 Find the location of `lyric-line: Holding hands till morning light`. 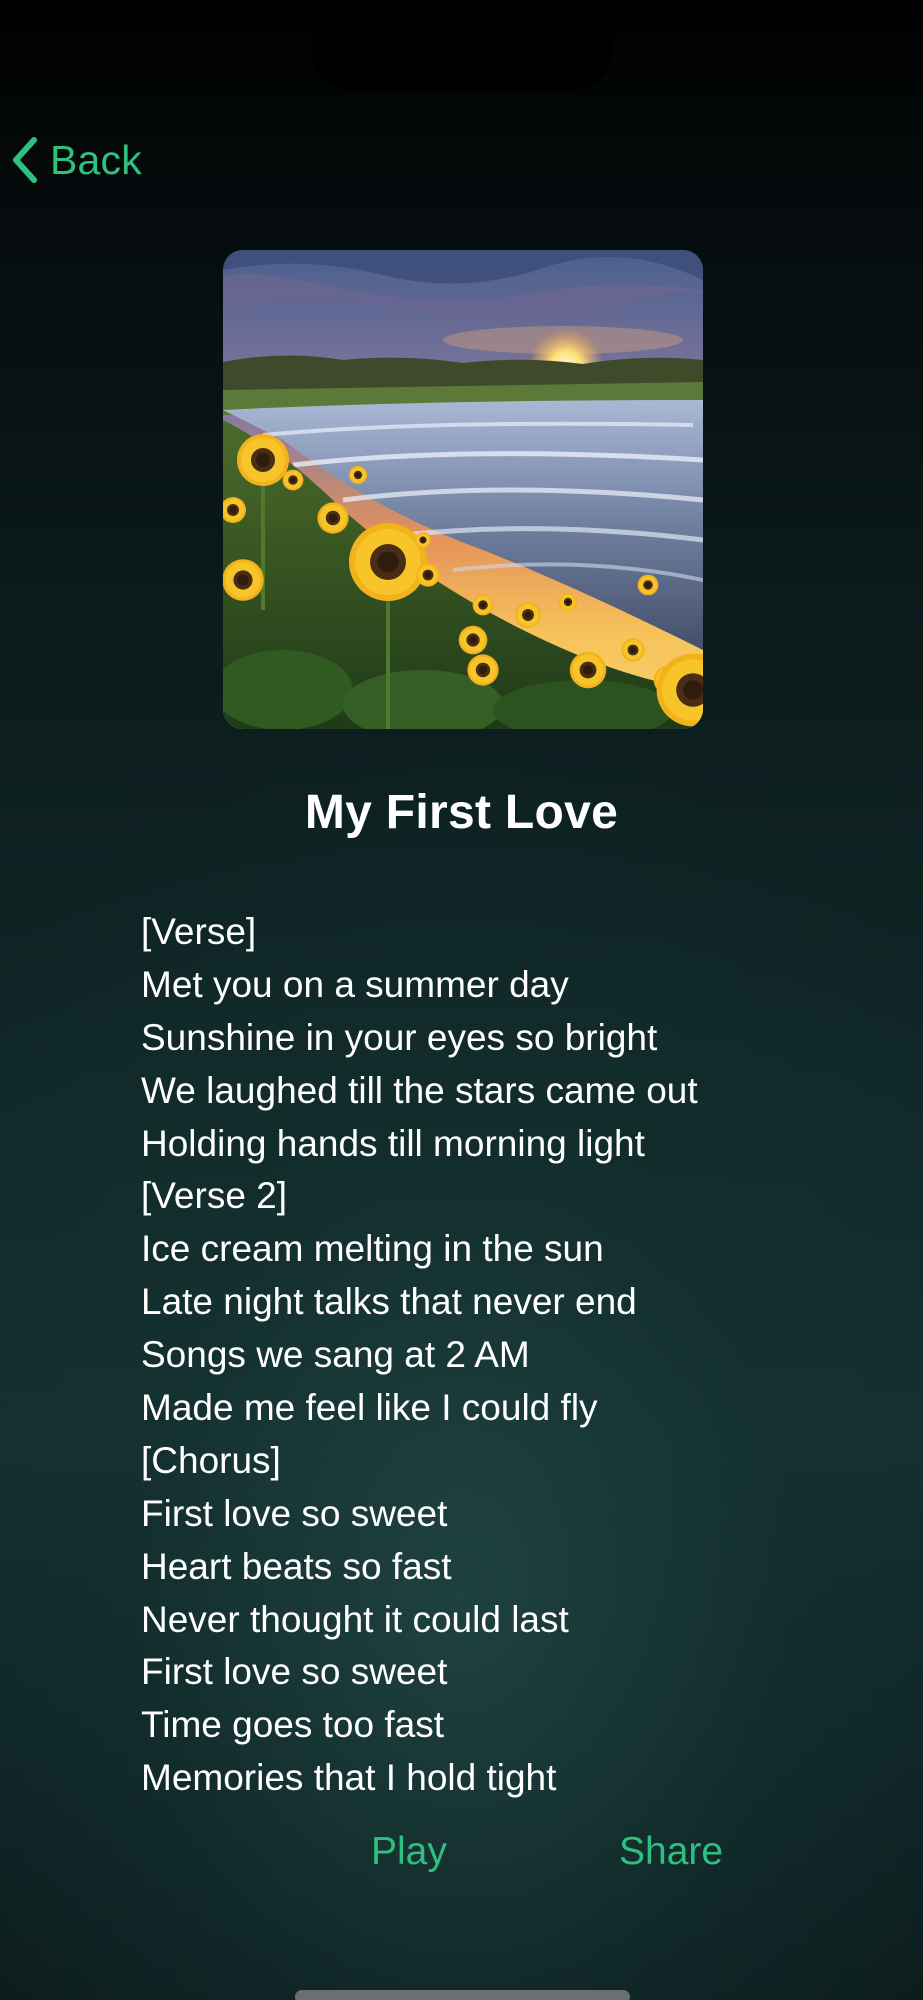

lyric-line: Holding hands till morning light is located at coordinates (393, 1143).